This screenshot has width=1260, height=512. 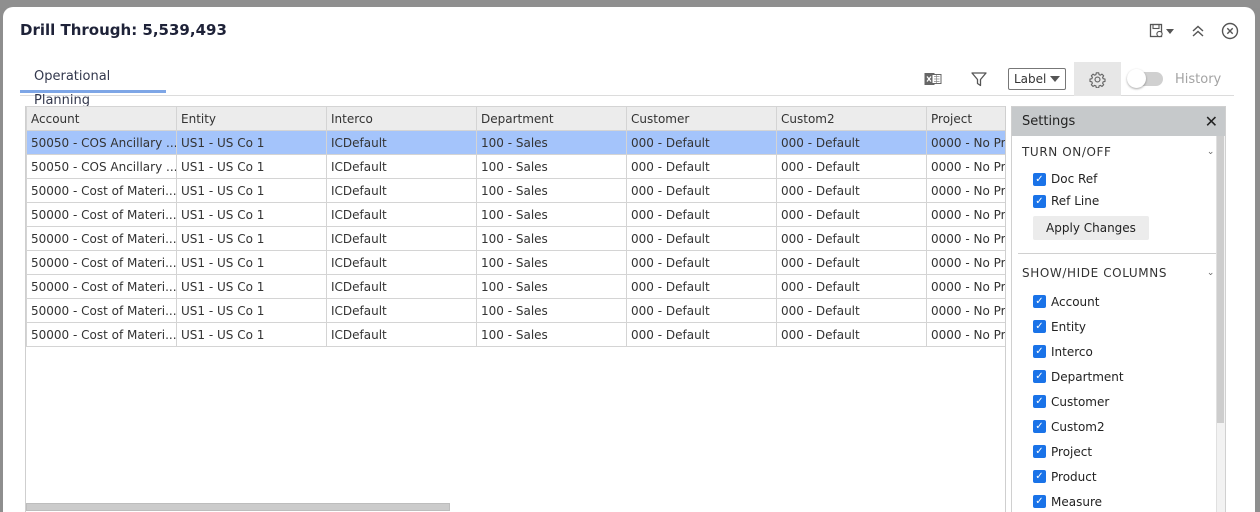 I want to click on column-header-project: Project, so click(x=965, y=118).